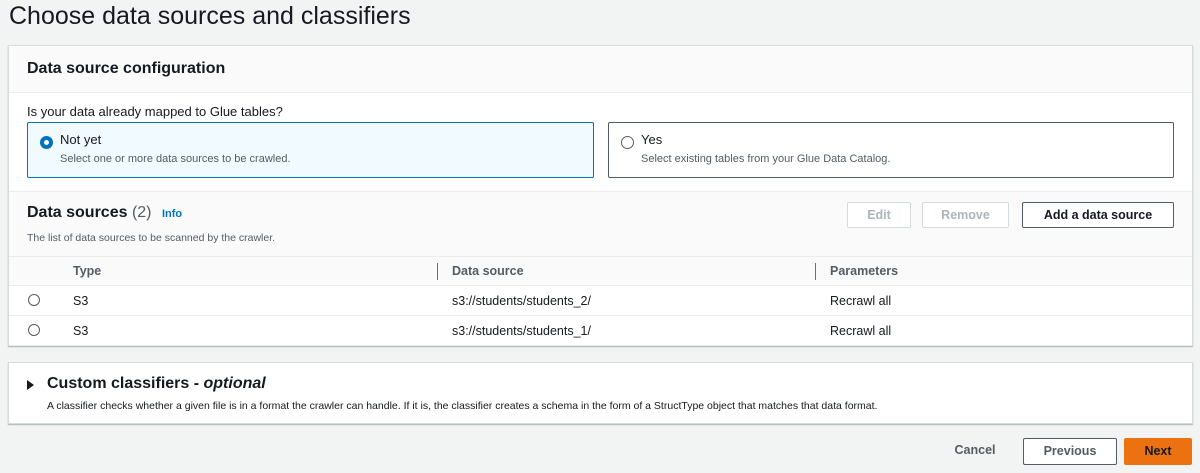 This screenshot has width=1200, height=473. I want to click on data-sources-title-text: Data sources, so click(77, 212).